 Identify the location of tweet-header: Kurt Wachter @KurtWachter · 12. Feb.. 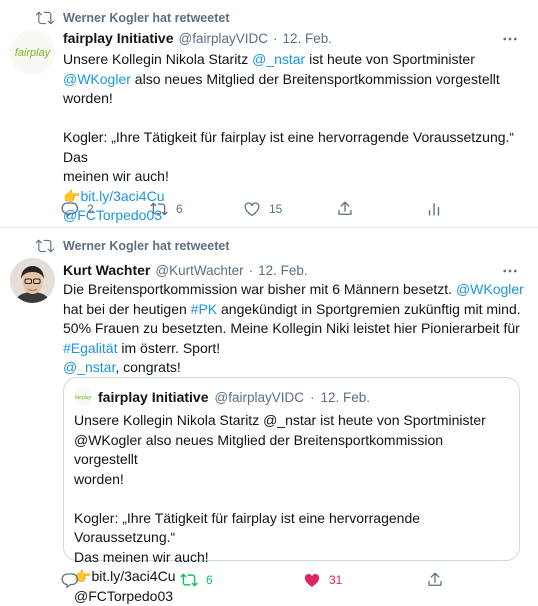
(185, 270).